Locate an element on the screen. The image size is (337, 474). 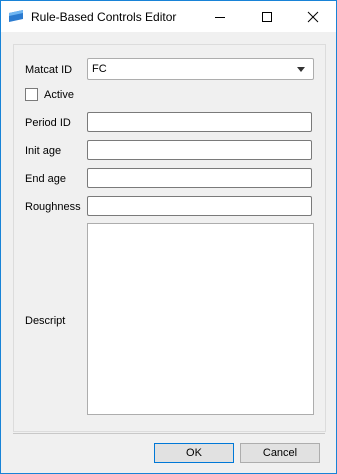
maximize-icon is located at coordinates (267, 17).